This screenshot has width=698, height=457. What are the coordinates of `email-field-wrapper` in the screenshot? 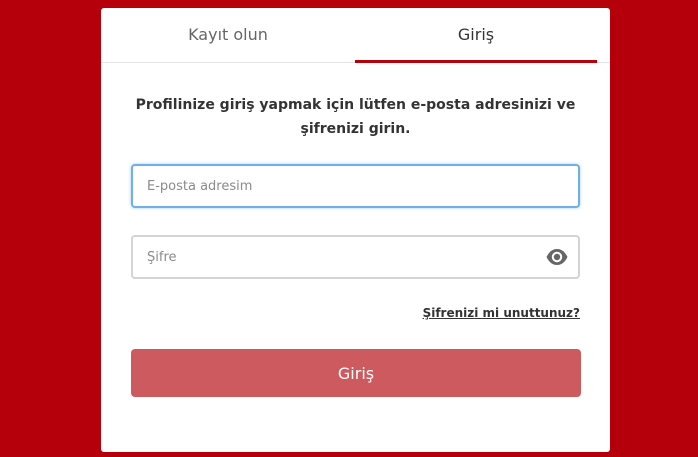 It's located at (355, 186).